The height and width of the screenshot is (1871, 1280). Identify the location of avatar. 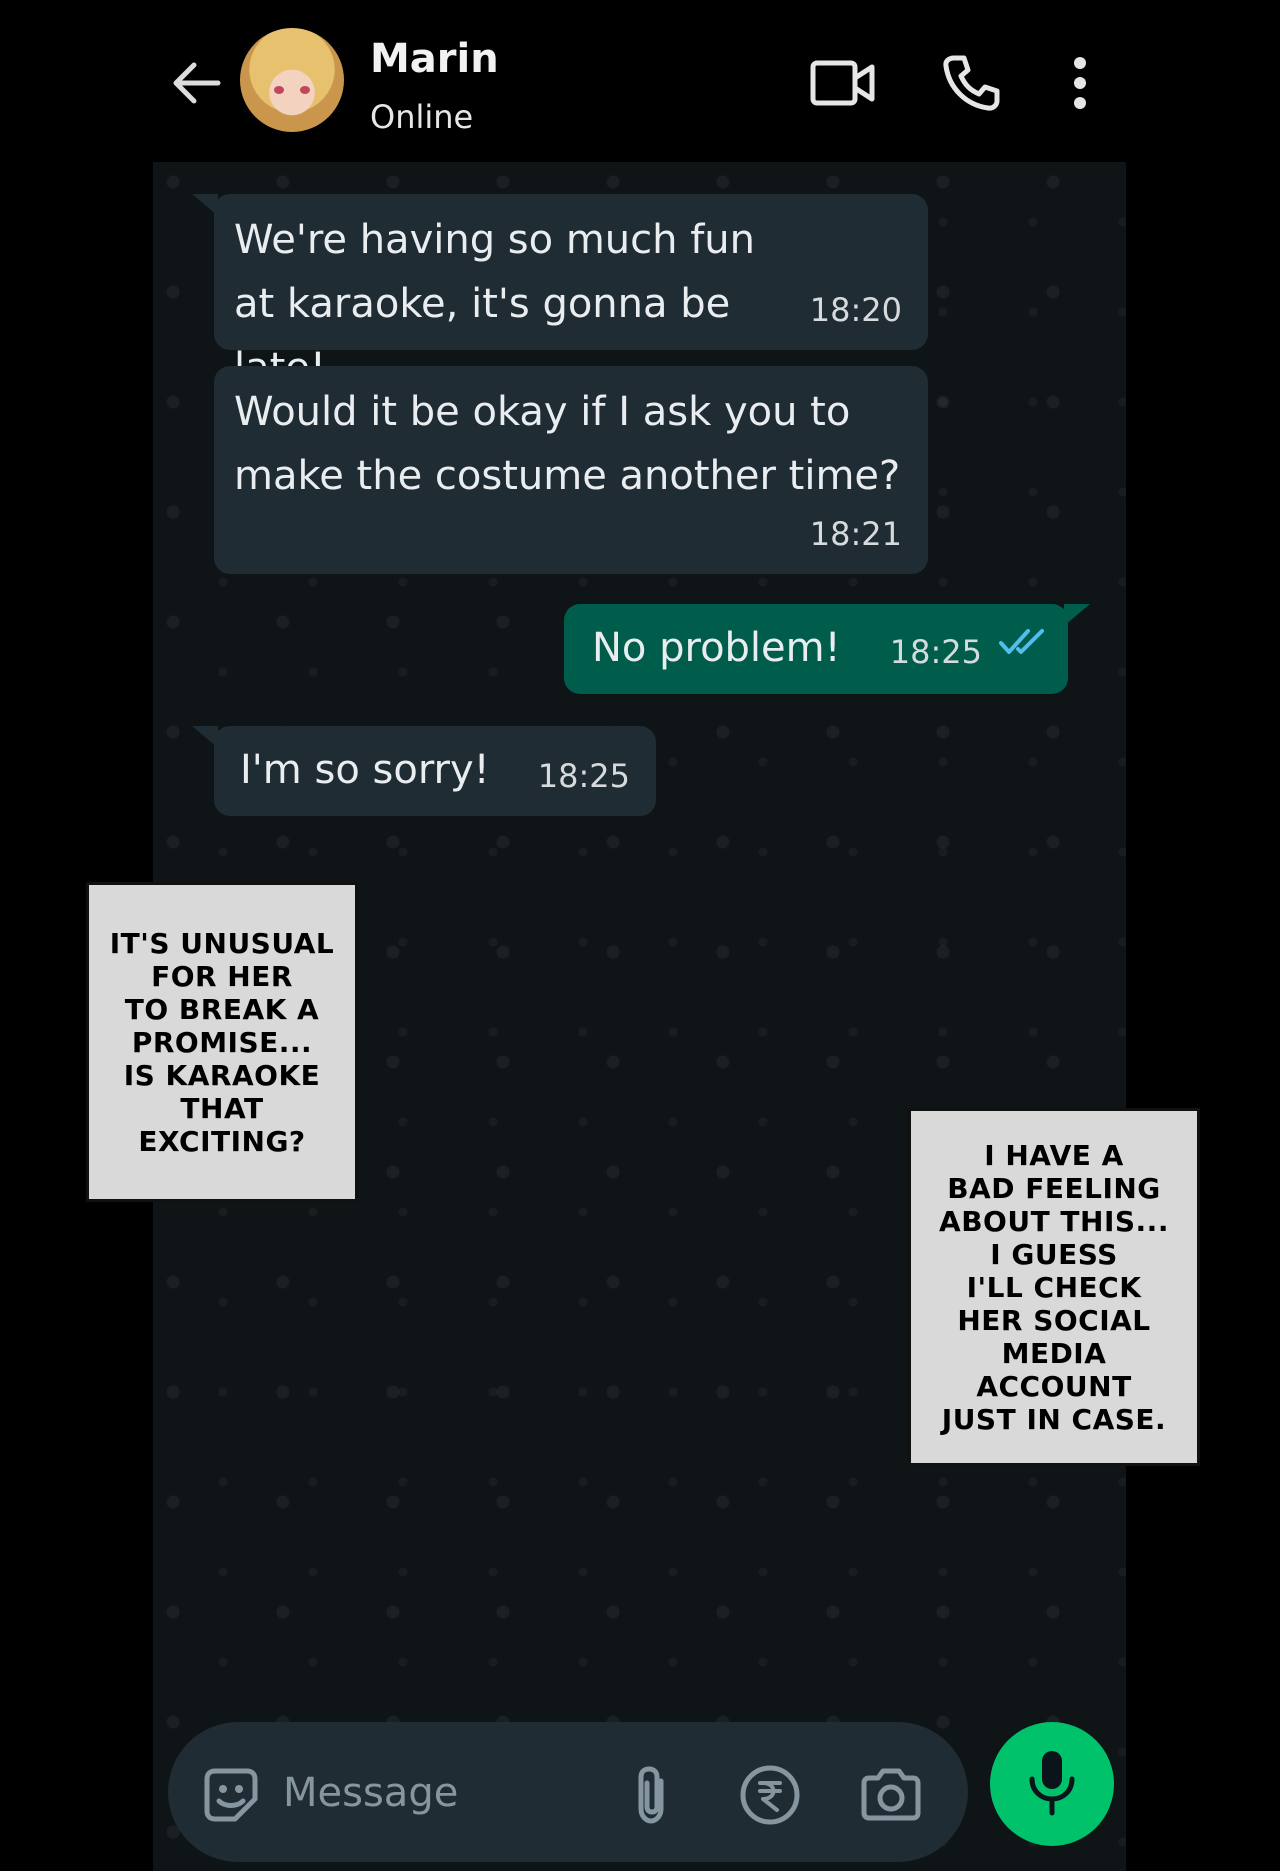
(292, 80).